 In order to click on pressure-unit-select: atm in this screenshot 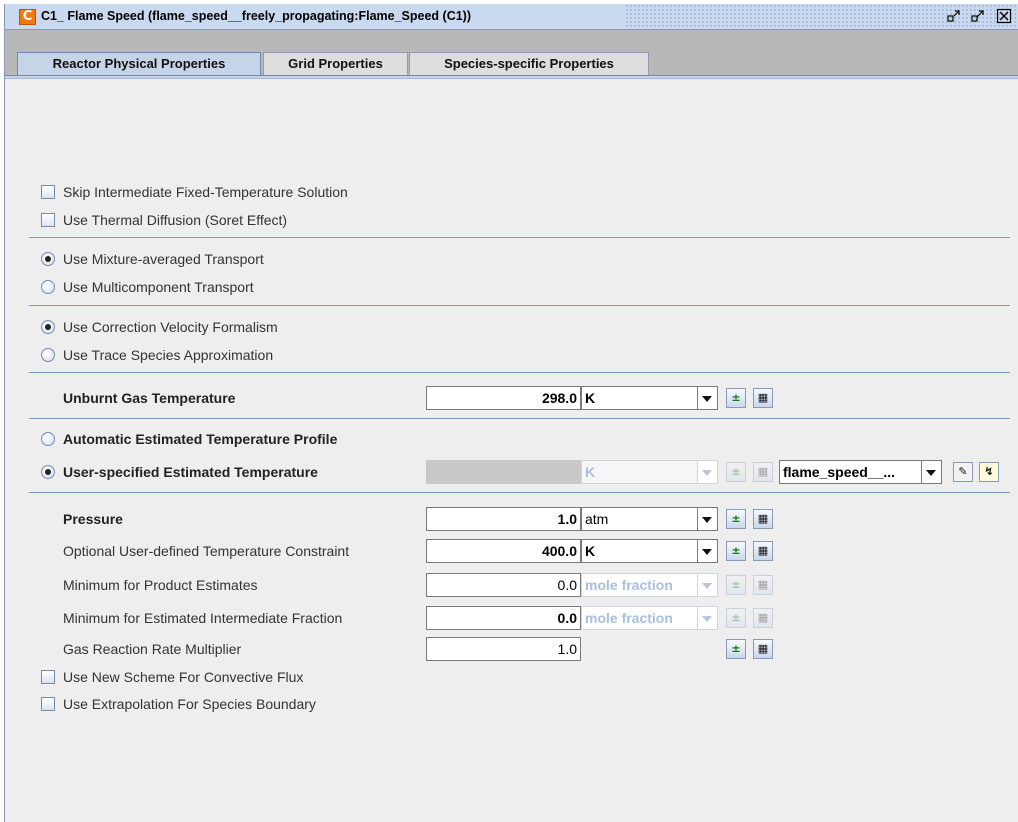, I will do `click(639, 519)`.